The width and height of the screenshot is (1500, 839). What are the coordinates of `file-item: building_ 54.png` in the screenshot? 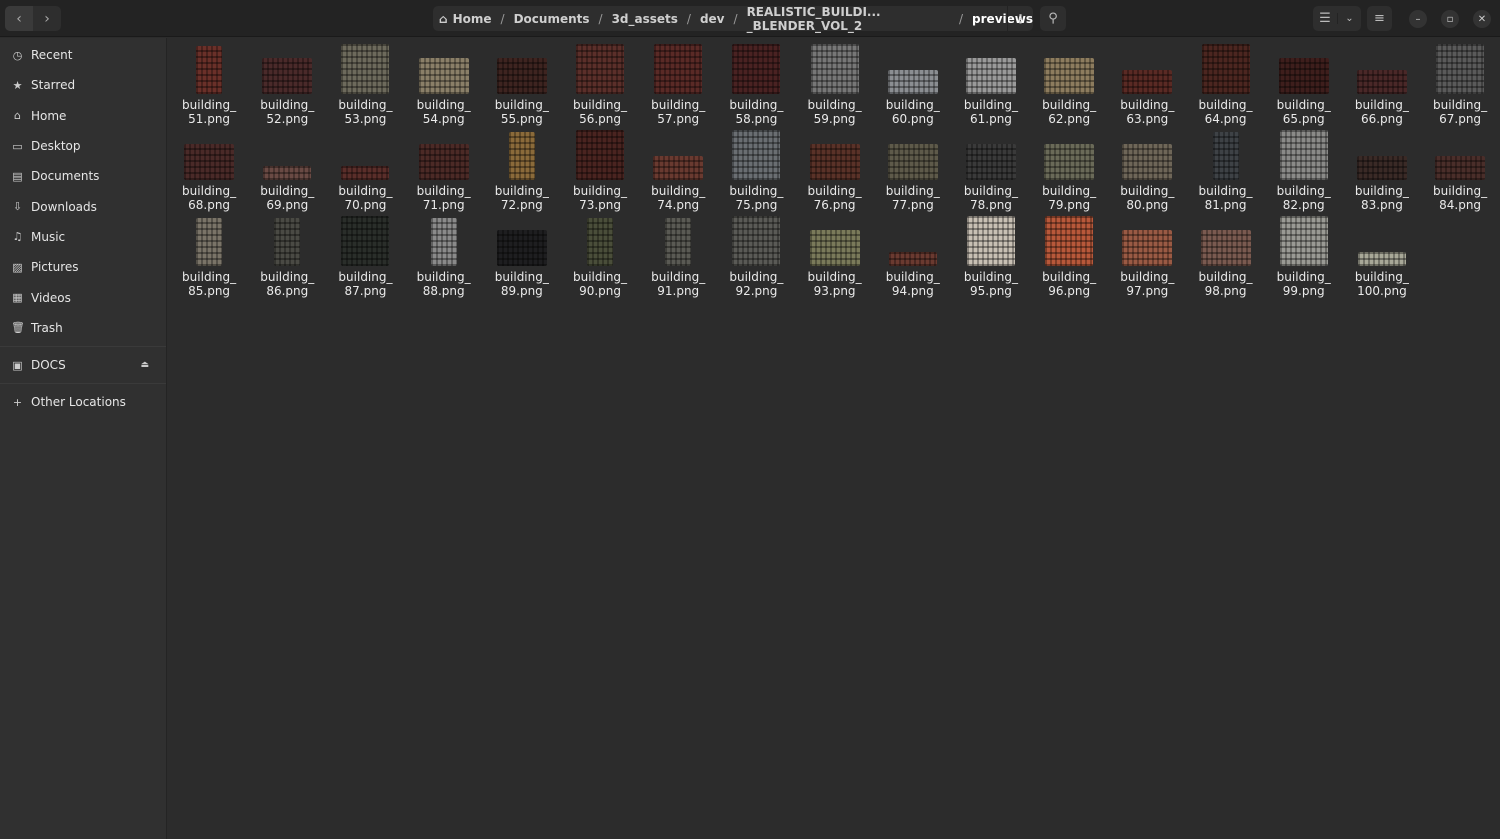 It's located at (444, 85).